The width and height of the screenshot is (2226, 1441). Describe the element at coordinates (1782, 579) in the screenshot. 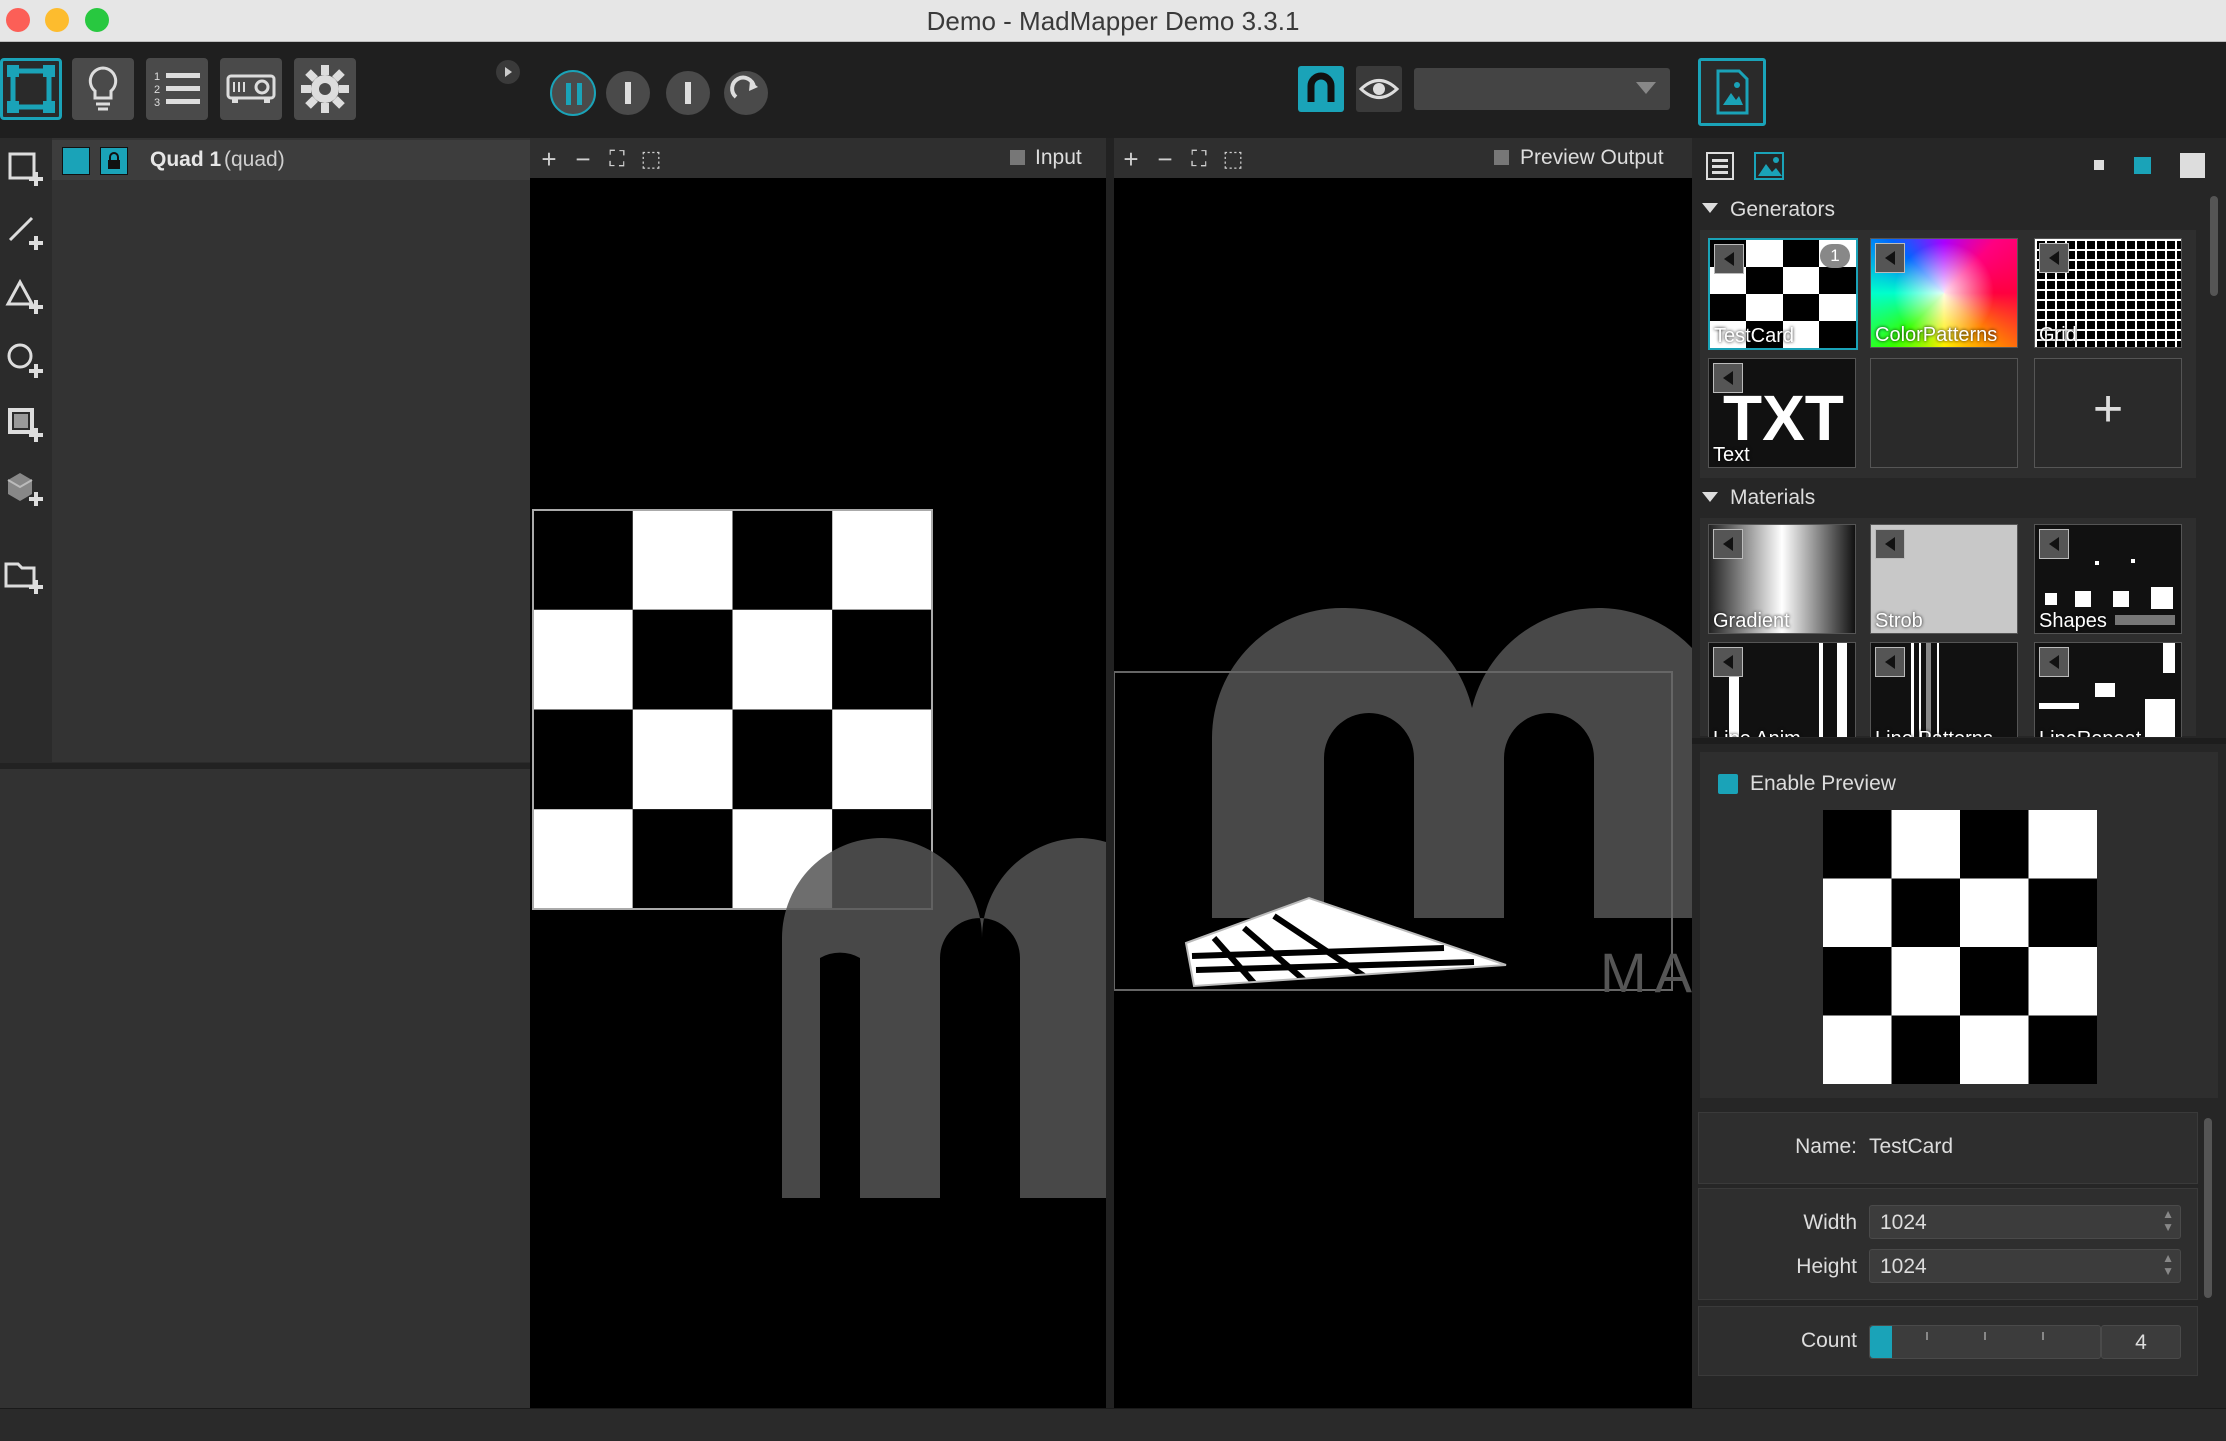

I see `material-gradient: Gradient` at that location.